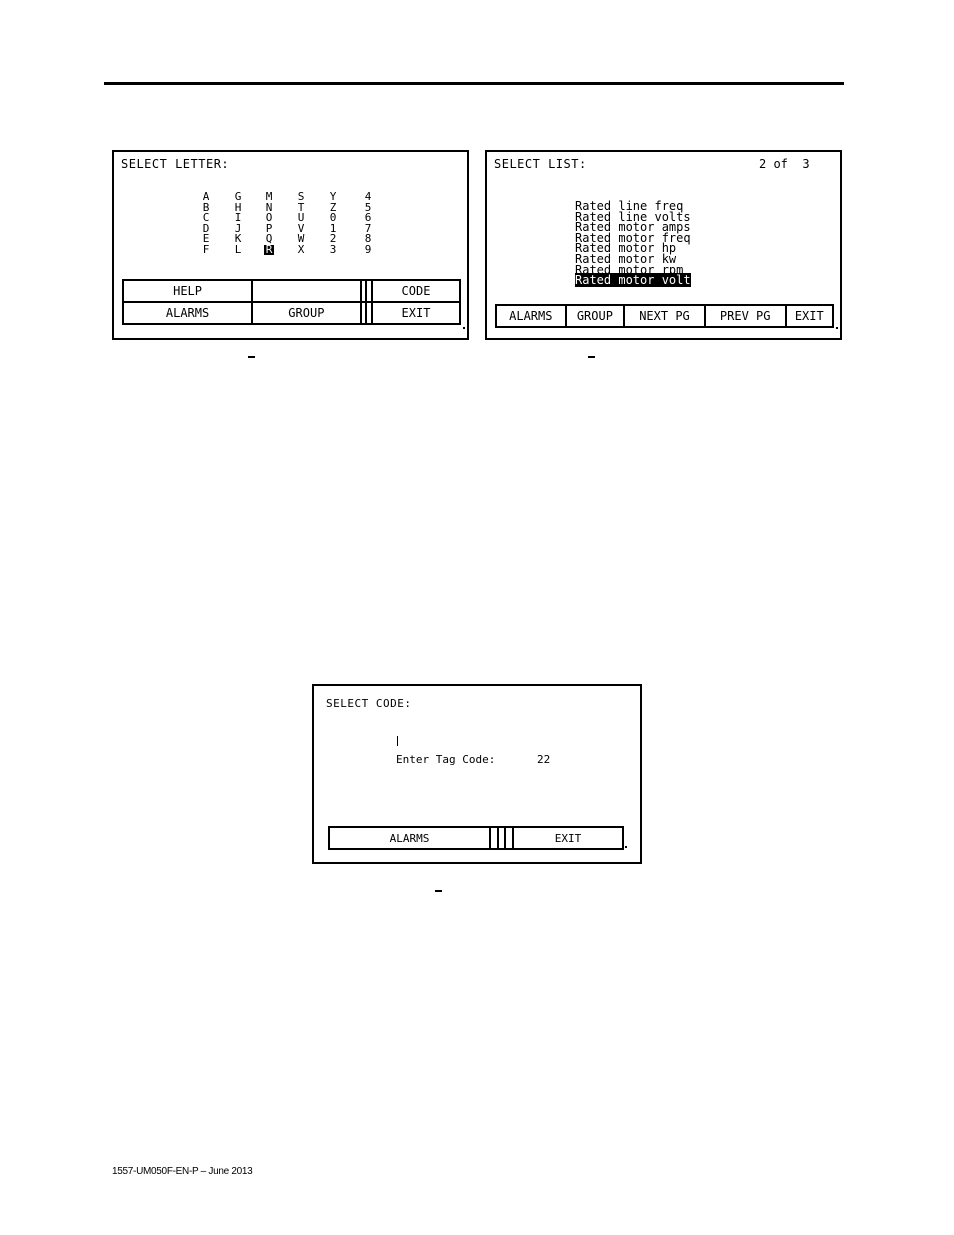  What do you see at coordinates (175, 164) in the screenshot?
I see `screen-title: SELECT LETTER:` at bounding box center [175, 164].